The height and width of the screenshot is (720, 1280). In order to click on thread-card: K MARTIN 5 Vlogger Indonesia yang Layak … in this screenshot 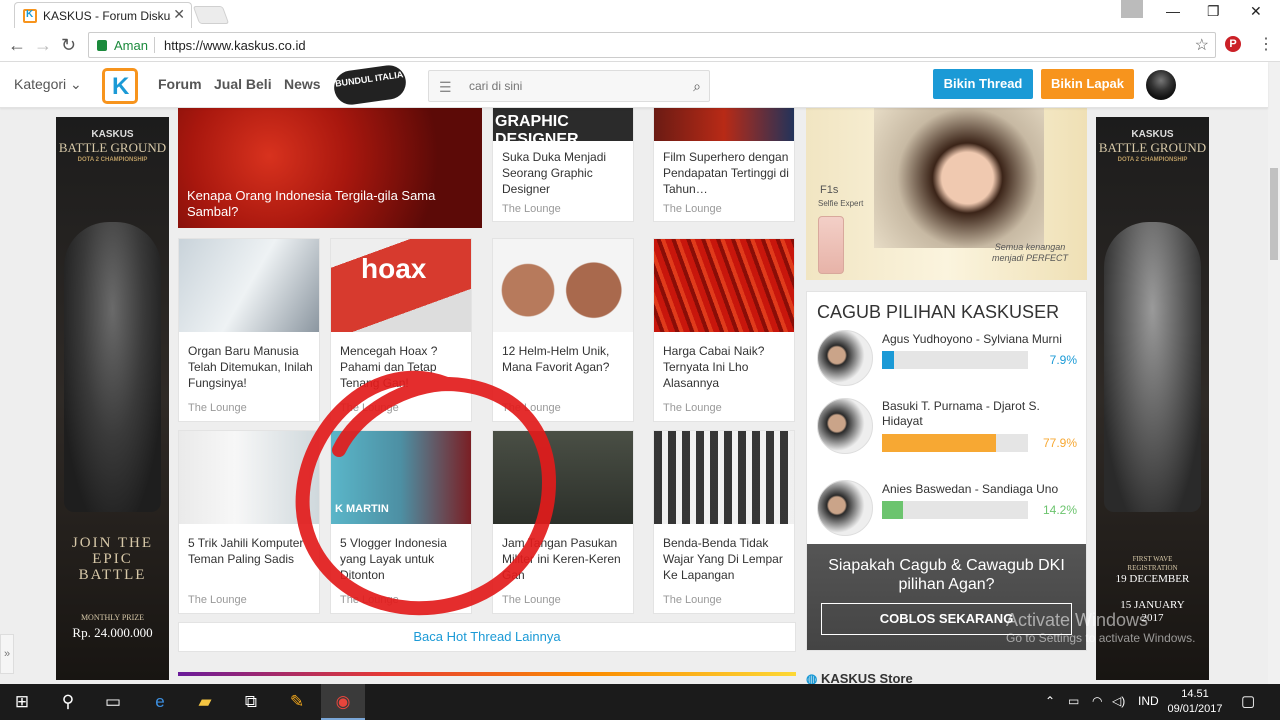, I will do `click(401, 522)`.